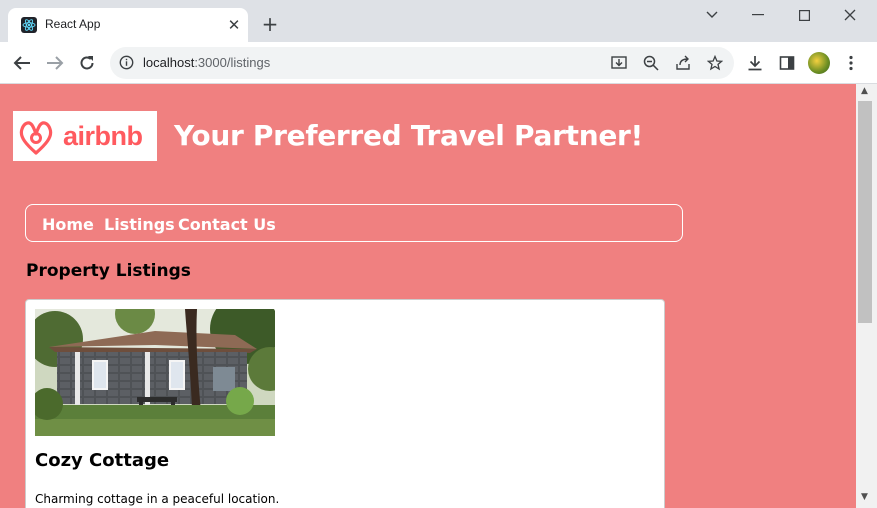 This screenshot has height=508, width=877. Describe the element at coordinates (864, 93) in the screenshot. I see `scroll-up-arrow-icon: ▲` at that location.